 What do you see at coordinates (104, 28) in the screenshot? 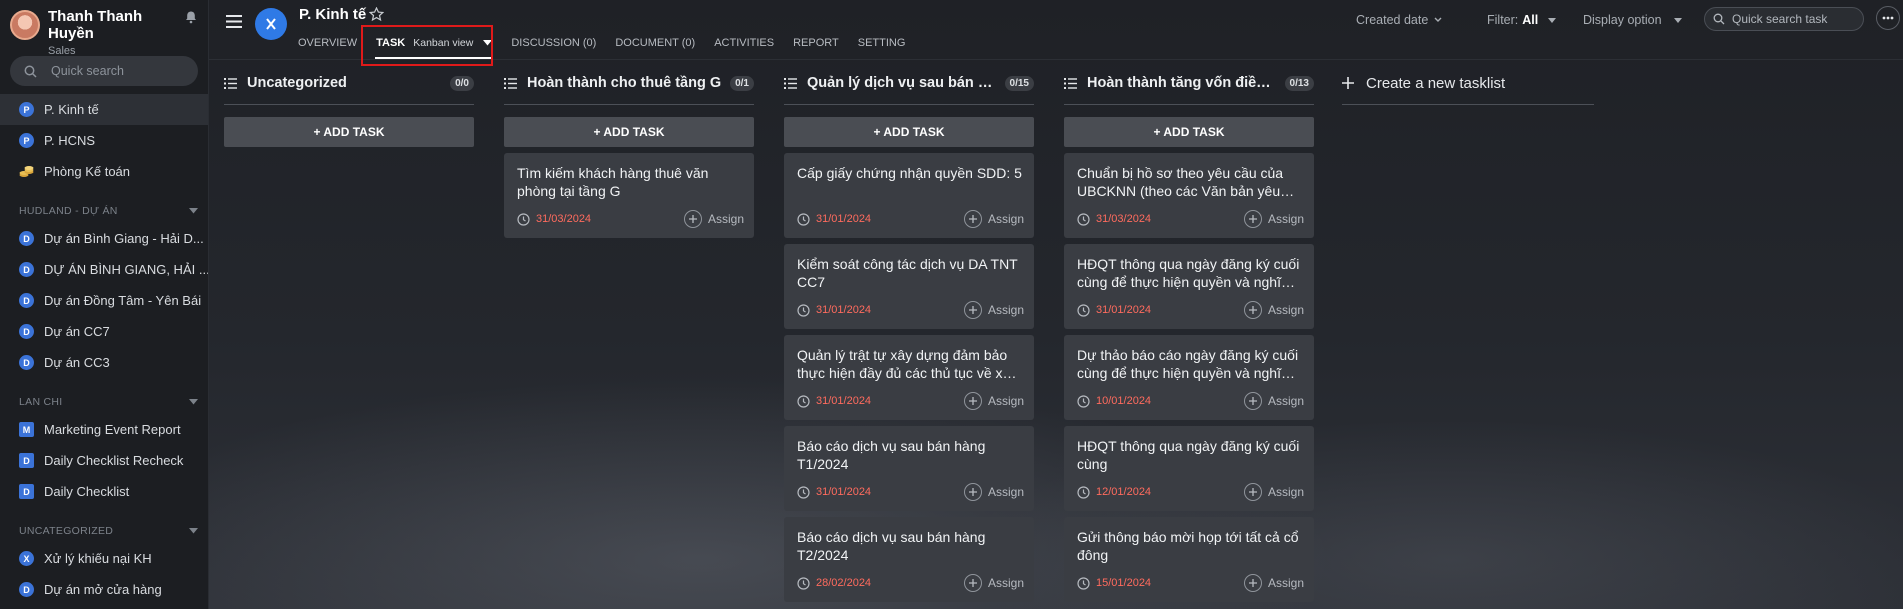
I see `user-profile: Thanh Thanh Huyền Sales` at bounding box center [104, 28].